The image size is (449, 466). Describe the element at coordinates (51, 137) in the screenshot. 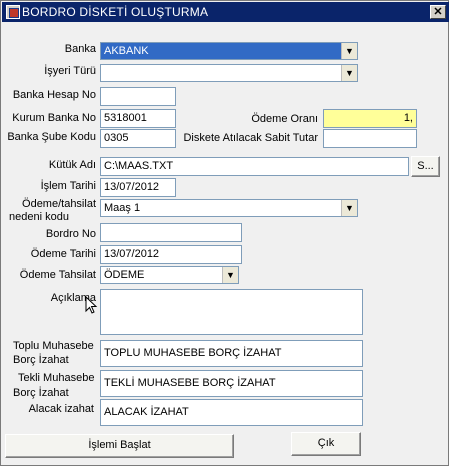

I see `banka-sube-kodu-label: Banka Şube Kodu` at that location.